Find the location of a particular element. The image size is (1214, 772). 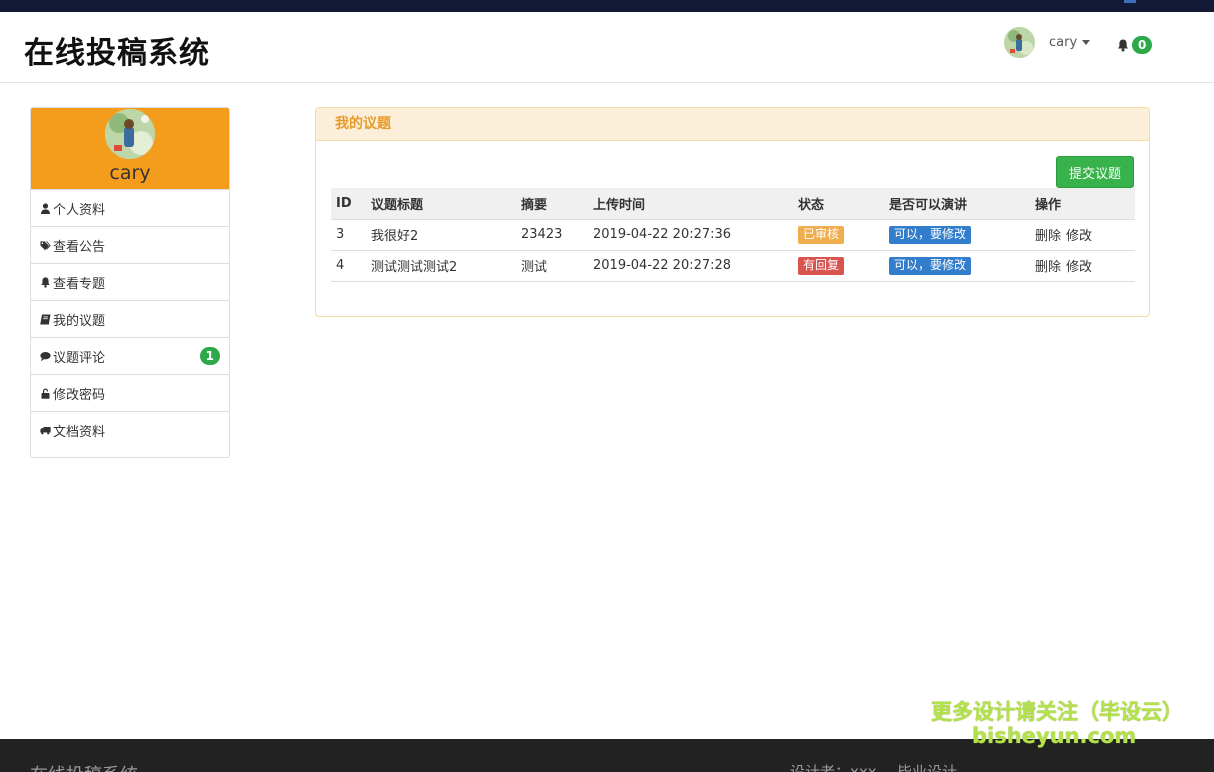

topic-id: 3 is located at coordinates (348, 235).